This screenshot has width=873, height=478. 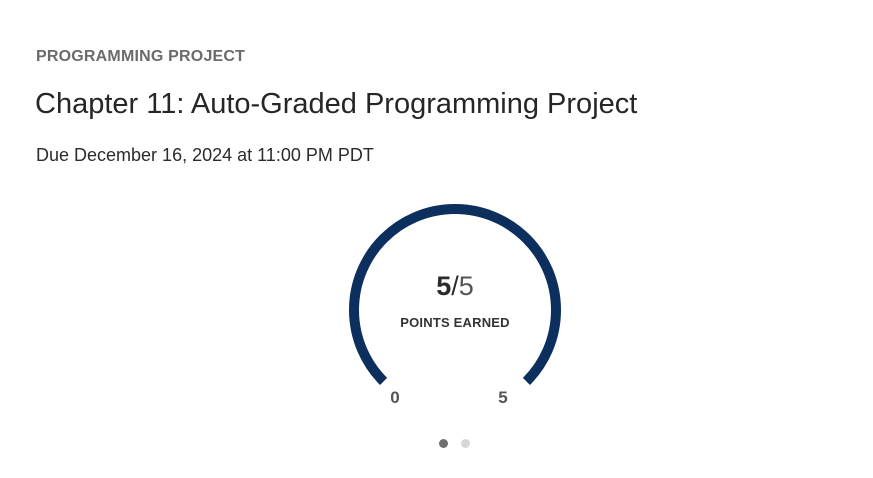 I want to click on gauge-max-label: 5, so click(x=503, y=397).